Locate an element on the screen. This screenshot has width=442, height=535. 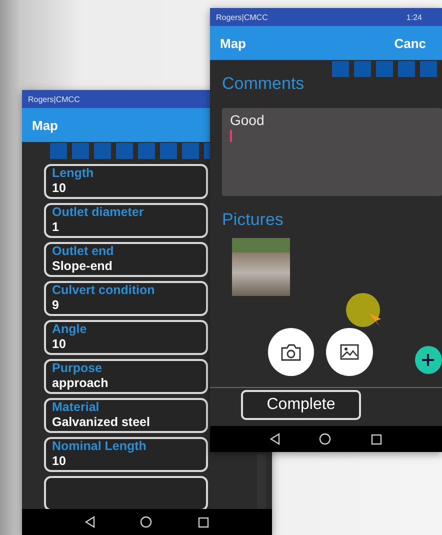
complete-button: Complete is located at coordinates (301, 405).